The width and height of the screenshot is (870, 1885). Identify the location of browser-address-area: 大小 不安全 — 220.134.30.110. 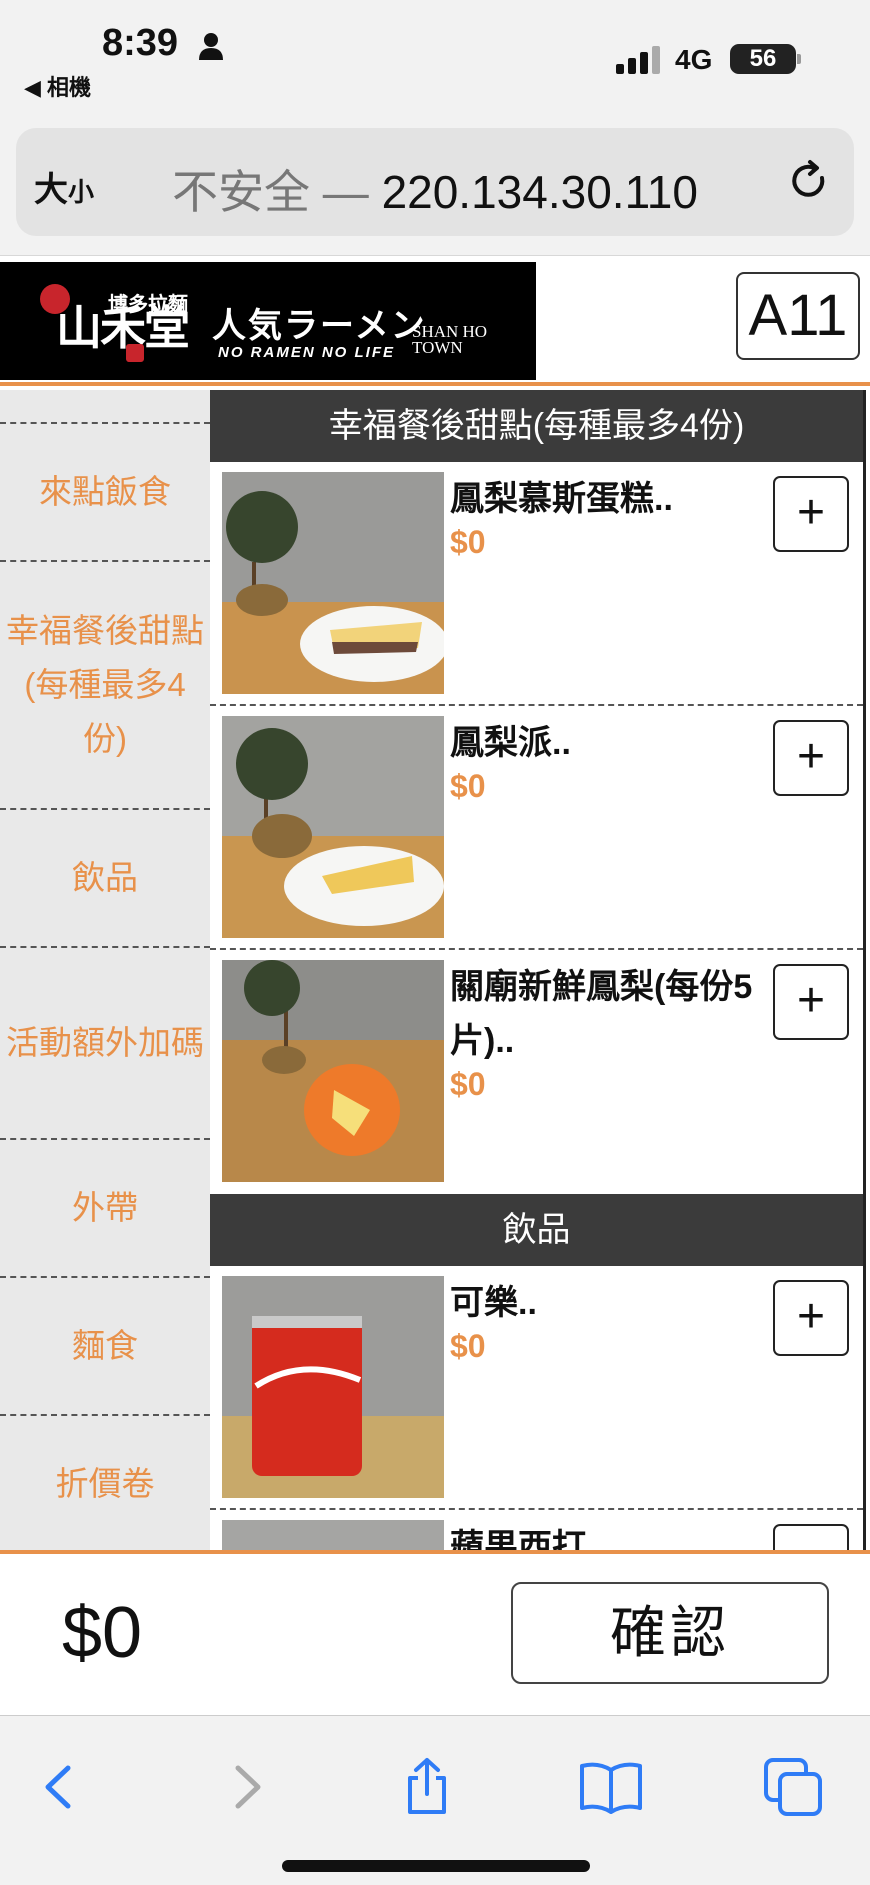
(435, 188).